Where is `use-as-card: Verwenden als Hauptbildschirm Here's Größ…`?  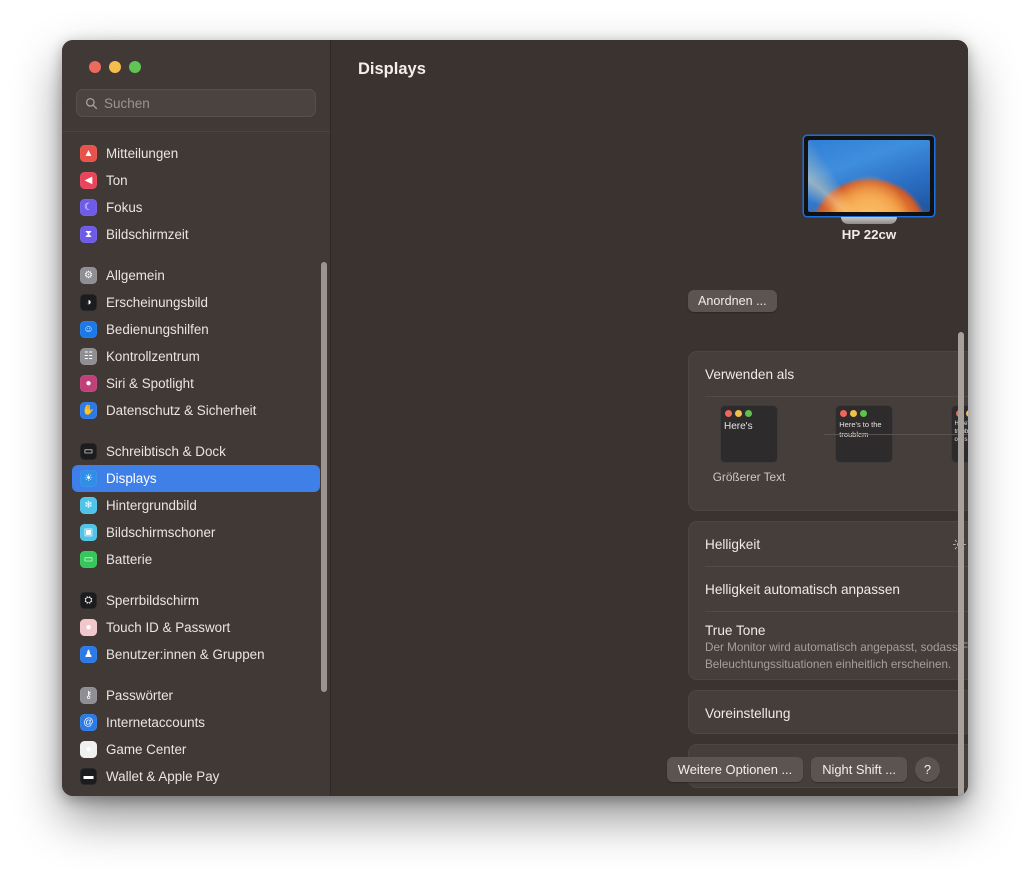 use-as-card: Verwenden als Hauptbildschirm Here's Größ… is located at coordinates (828, 431).